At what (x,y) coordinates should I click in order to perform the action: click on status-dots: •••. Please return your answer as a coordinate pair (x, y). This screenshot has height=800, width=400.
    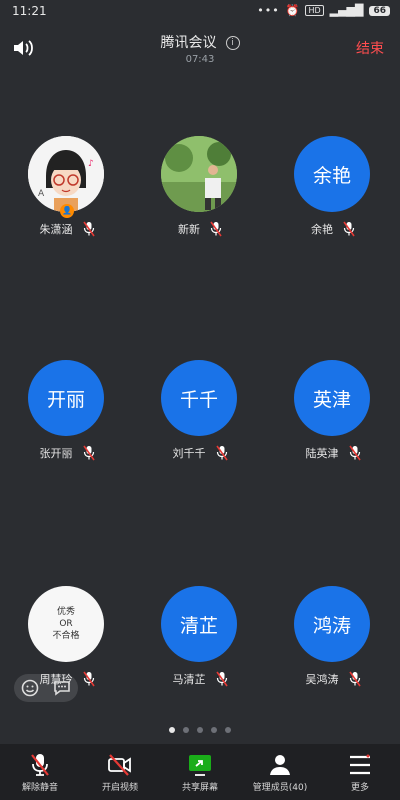
    Looking at the image, I should click on (268, 10).